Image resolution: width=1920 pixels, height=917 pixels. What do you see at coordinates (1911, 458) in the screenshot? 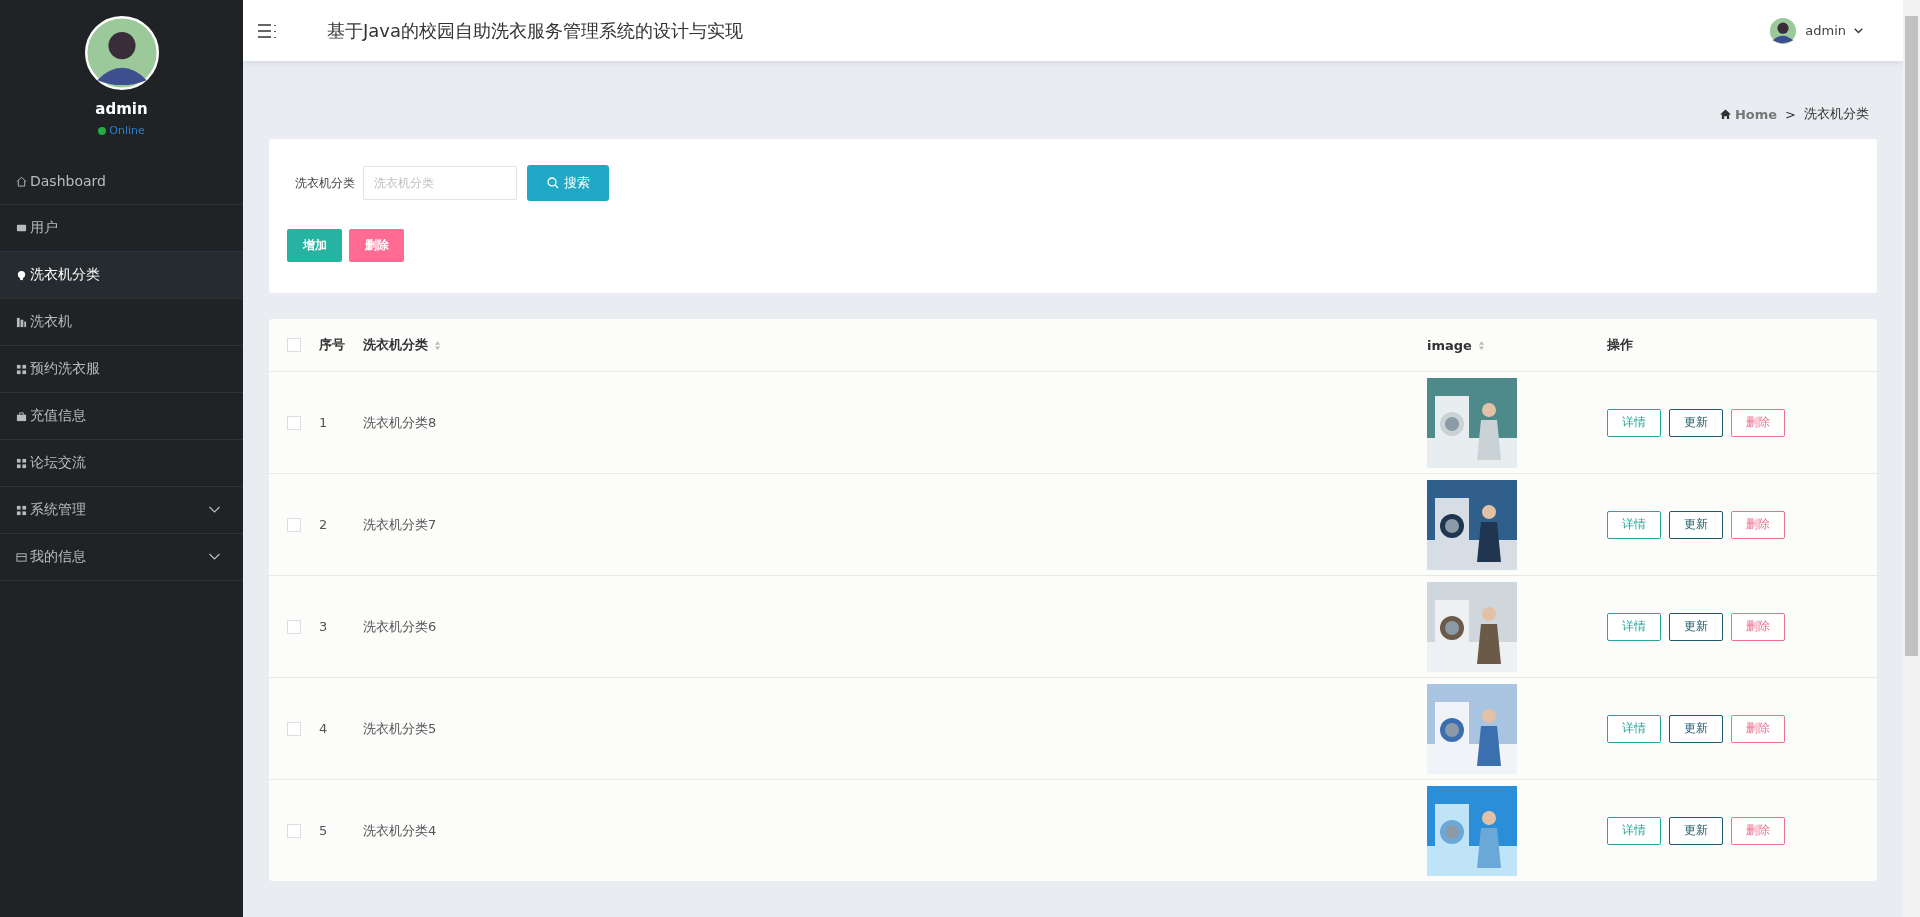
I see `scrollbar` at bounding box center [1911, 458].